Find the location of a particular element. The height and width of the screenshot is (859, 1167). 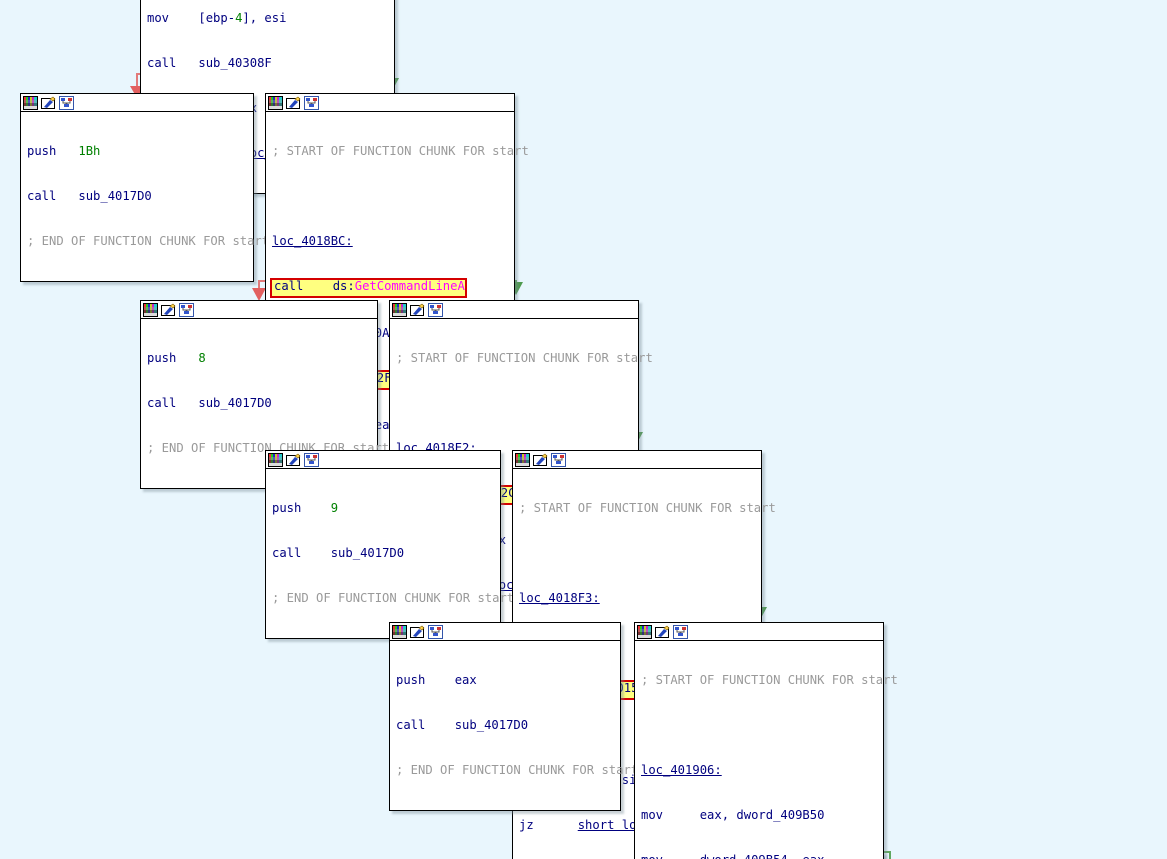

mnemonic: jz is located at coordinates (526, 825).